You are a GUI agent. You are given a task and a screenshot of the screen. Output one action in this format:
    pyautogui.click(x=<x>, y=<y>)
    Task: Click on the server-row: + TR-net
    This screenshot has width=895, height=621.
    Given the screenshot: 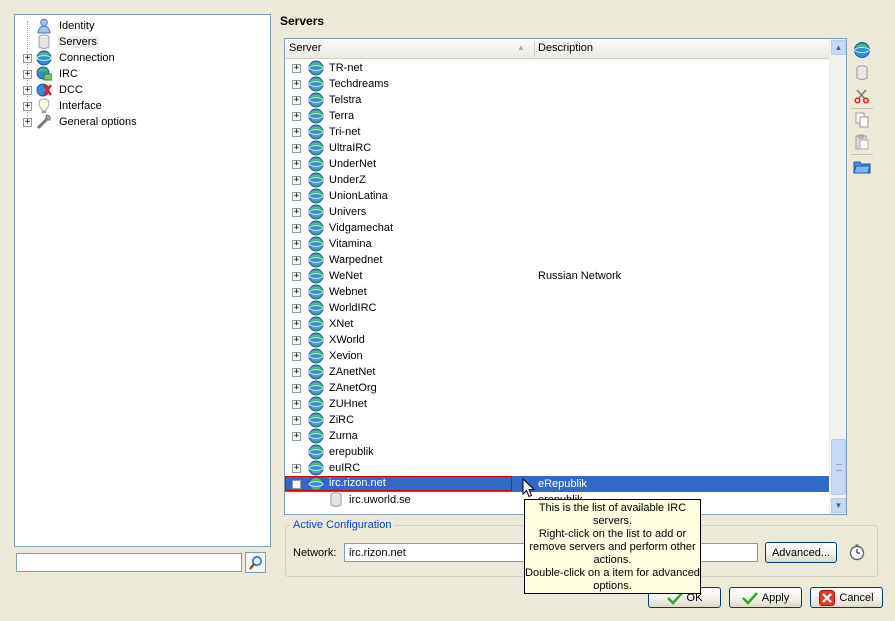 What is the action you would take?
    pyautogui.click(x=557, y=68)
    